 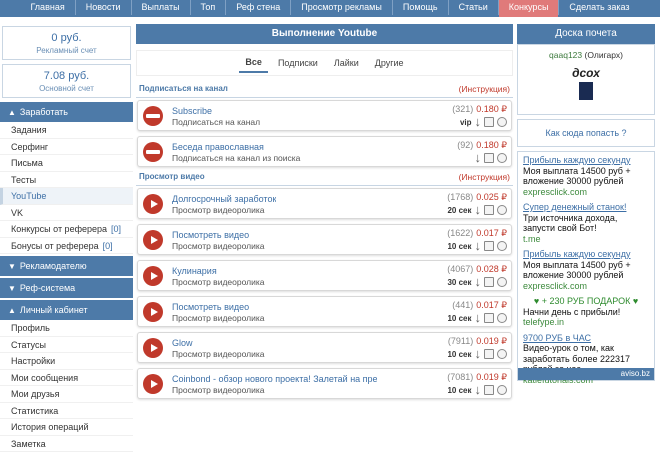 What do you see at coordinates (66, 288) in the screenshot?
I see `section-ref-system: ▼Реф-система` at bounding box center [66, 288].